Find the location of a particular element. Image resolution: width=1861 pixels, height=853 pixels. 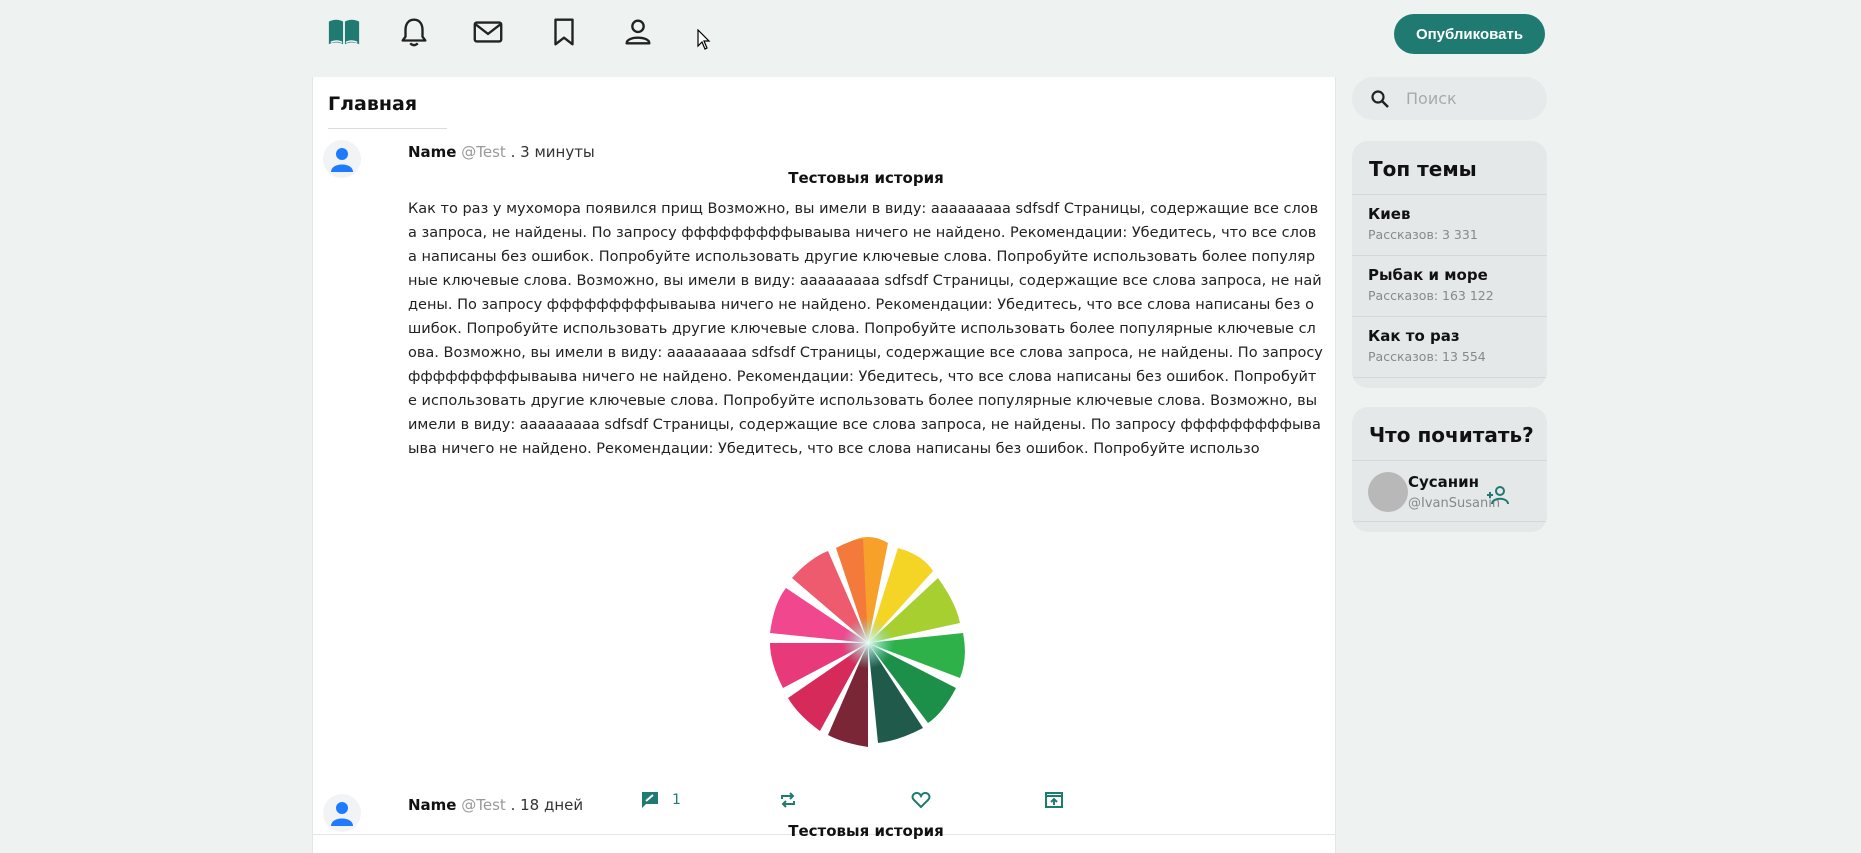

post-meta: Name @Test . 18 дней is located at coordinates (495, 805).